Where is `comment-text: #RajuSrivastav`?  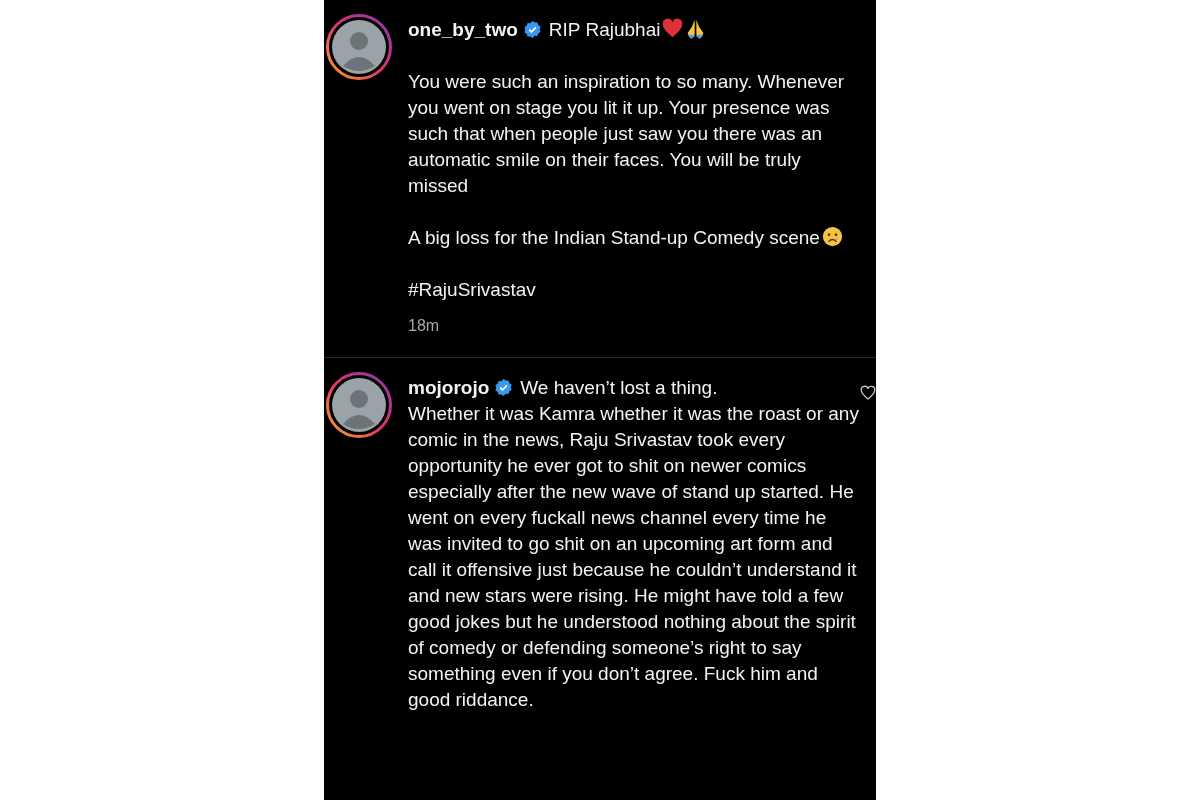 comment-text: #RajuSrivastav is located at coordinates (472, 289).